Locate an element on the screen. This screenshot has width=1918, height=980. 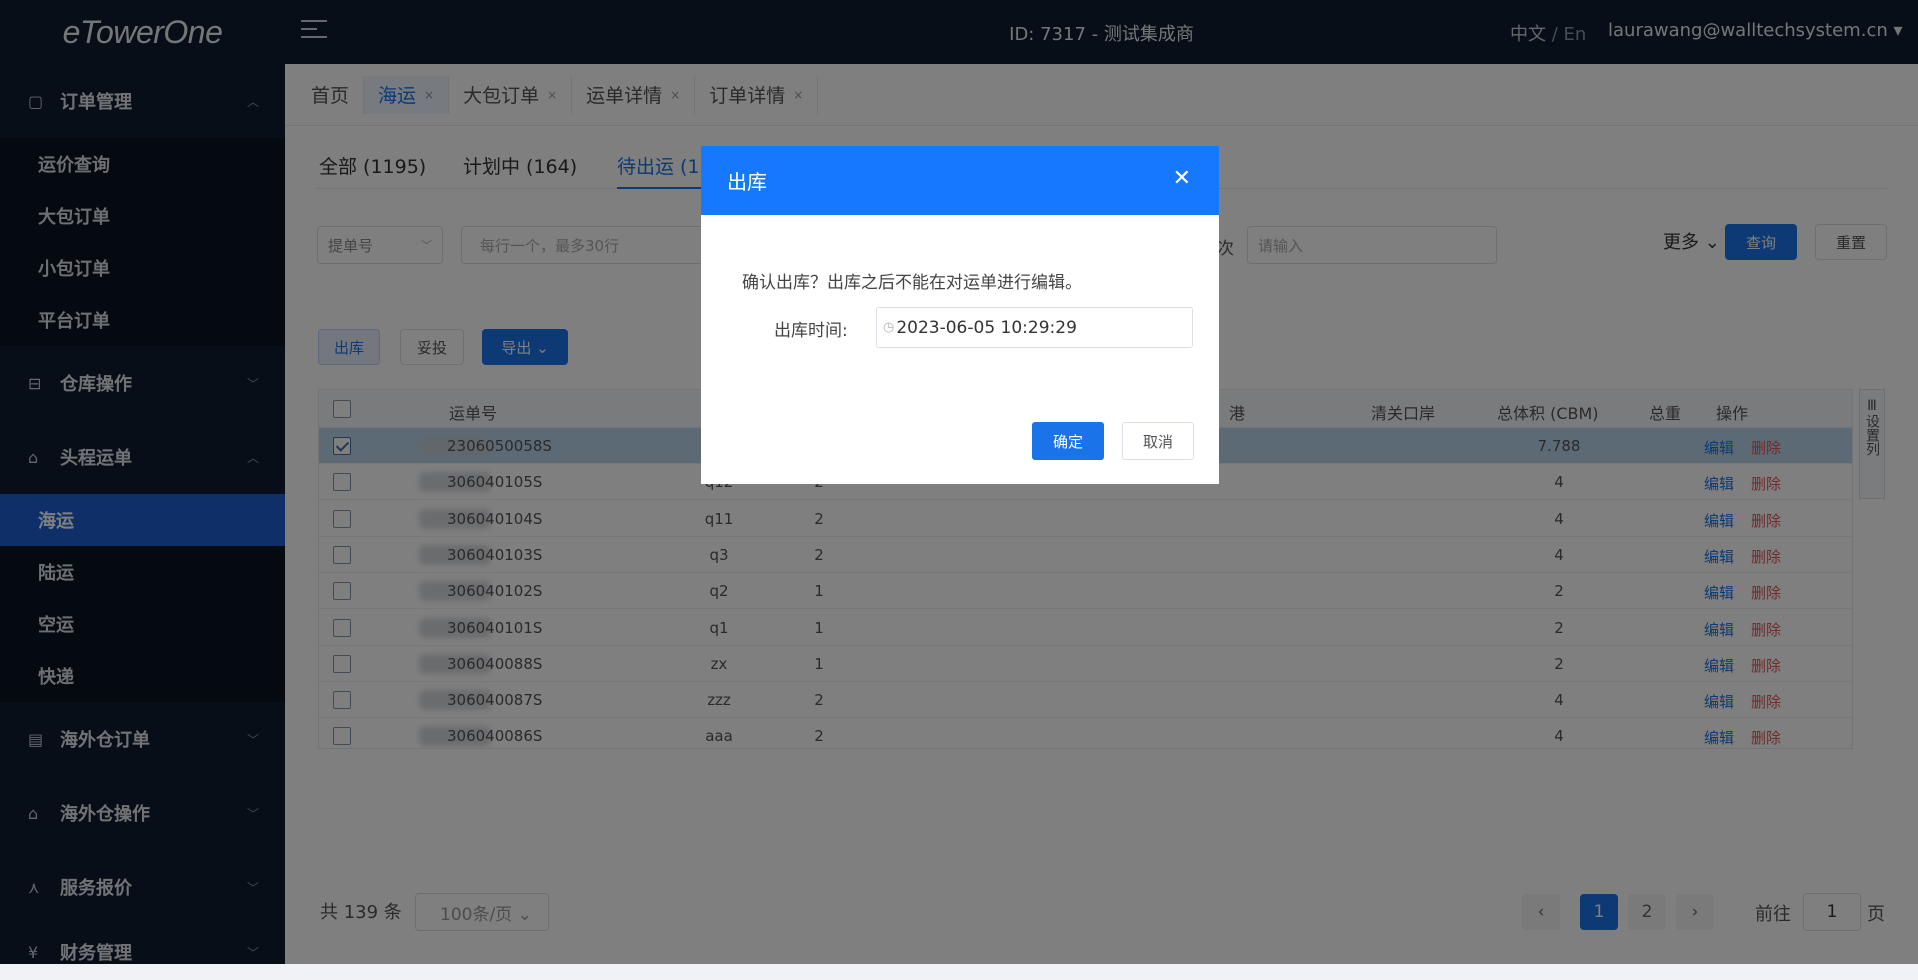
dialog-message: 确认出库？出库之后不能在对运单进行编辑。 is located at coordinates (912, 283).